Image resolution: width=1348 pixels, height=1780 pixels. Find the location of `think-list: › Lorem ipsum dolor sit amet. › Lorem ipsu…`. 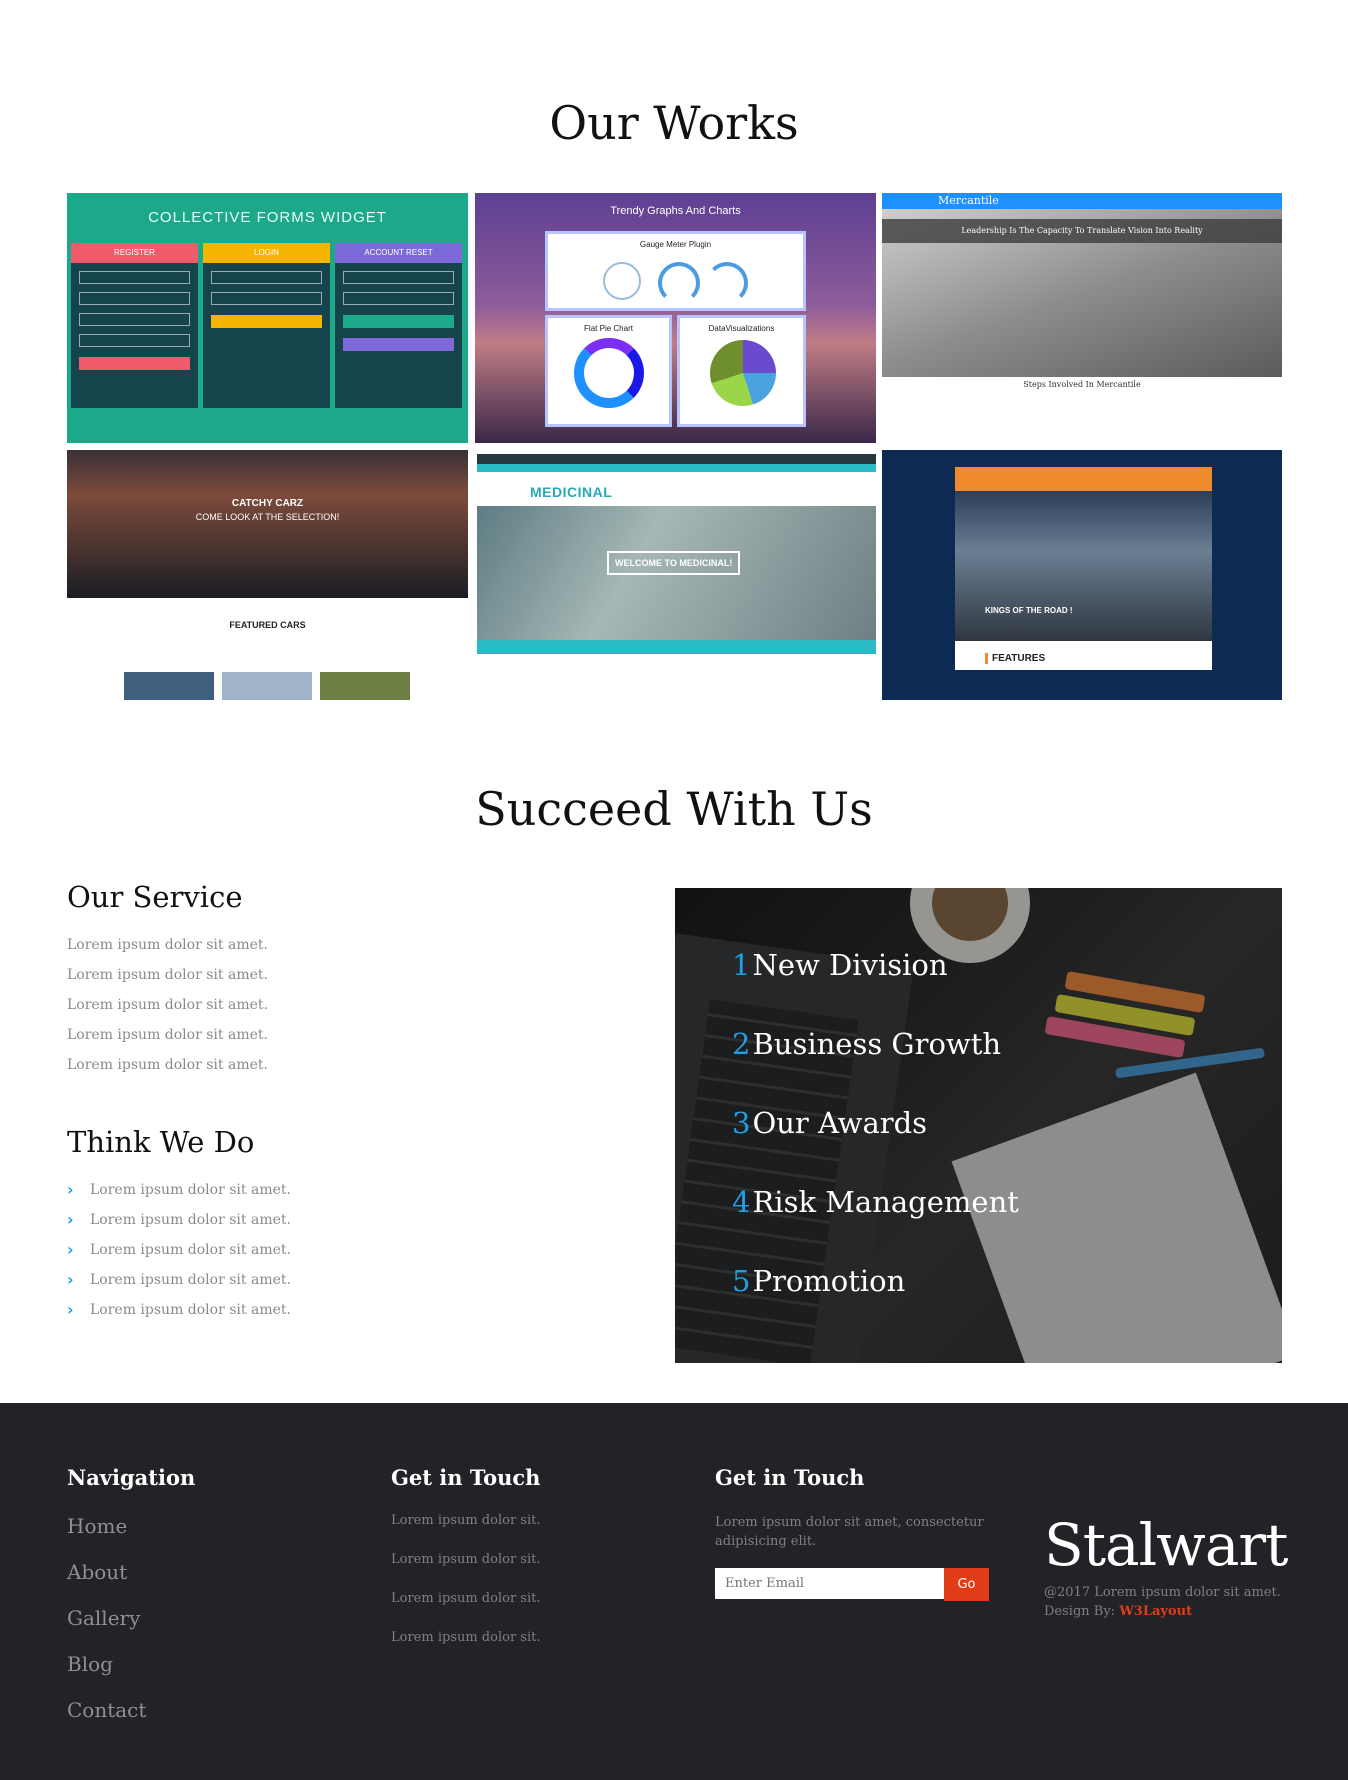

think-list: › Lorem ipsum dolor sit amet. › Lorem ipsu… is located at coordinates (347, 1250).